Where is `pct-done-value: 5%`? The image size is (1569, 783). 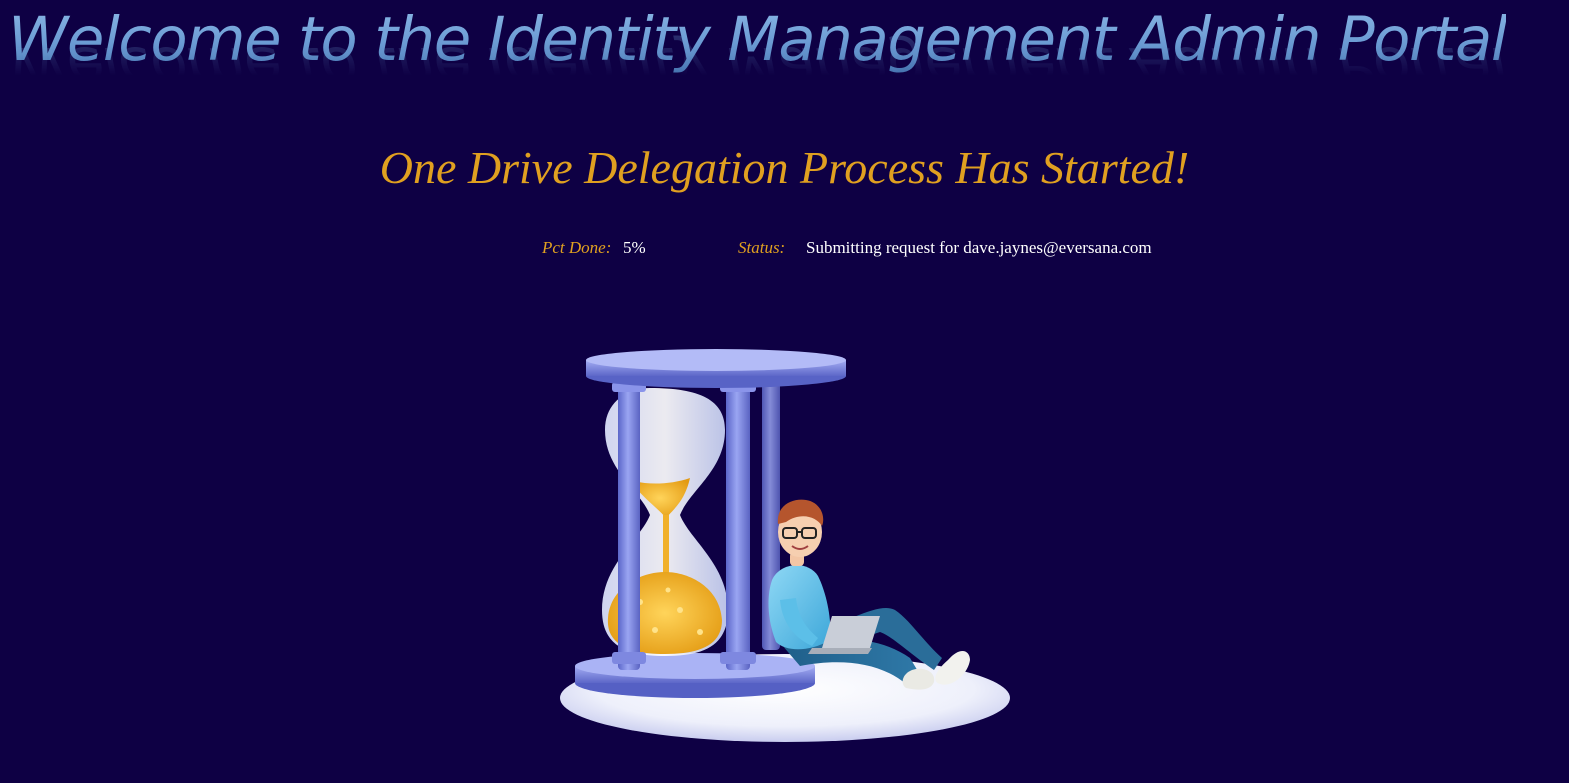
pct-done-value: 5% is located at coordinates (634, 247).